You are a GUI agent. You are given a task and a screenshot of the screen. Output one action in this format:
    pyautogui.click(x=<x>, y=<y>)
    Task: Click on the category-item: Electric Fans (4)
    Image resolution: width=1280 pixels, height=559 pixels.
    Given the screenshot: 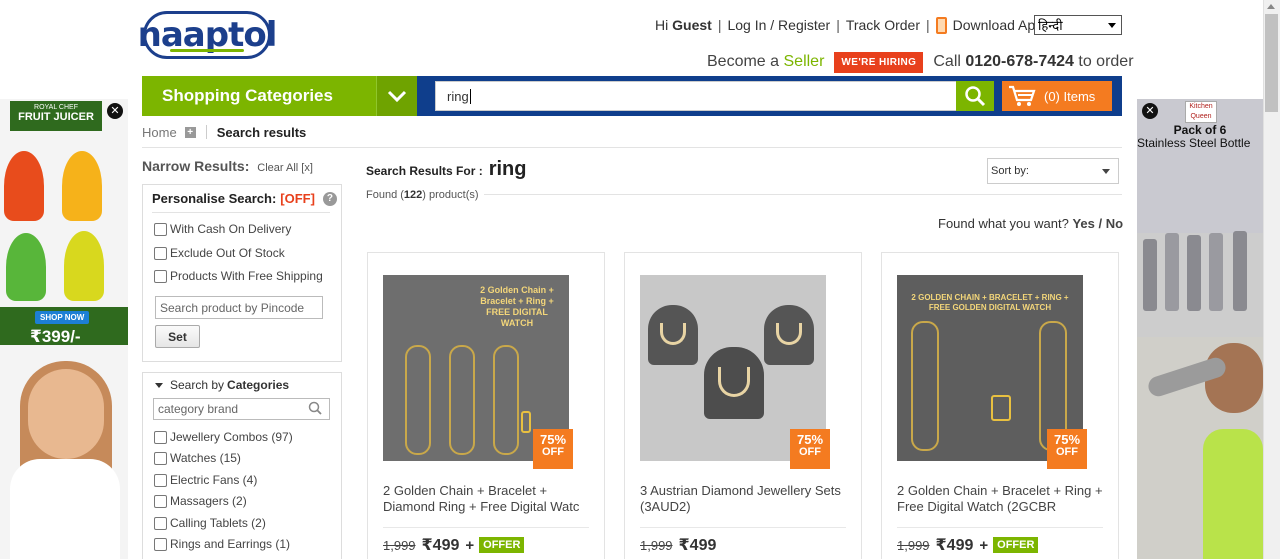 What is the action you would take?
    pyautogui.click(x=205, y=480)
    